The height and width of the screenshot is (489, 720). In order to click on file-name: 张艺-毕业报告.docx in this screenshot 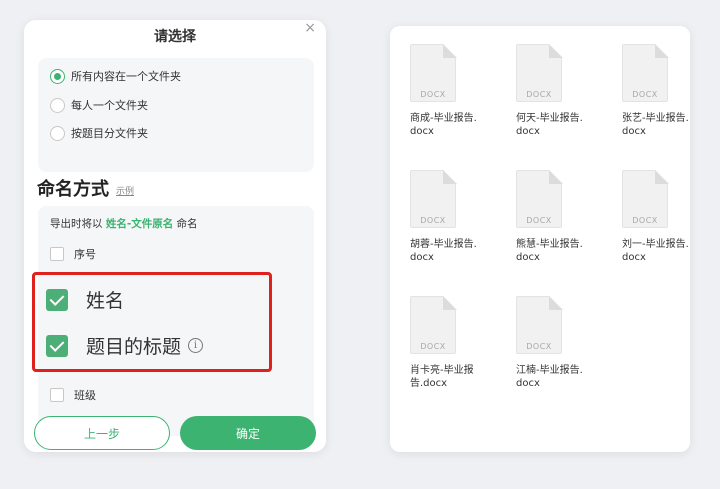, I will do `click(655, 125)`.